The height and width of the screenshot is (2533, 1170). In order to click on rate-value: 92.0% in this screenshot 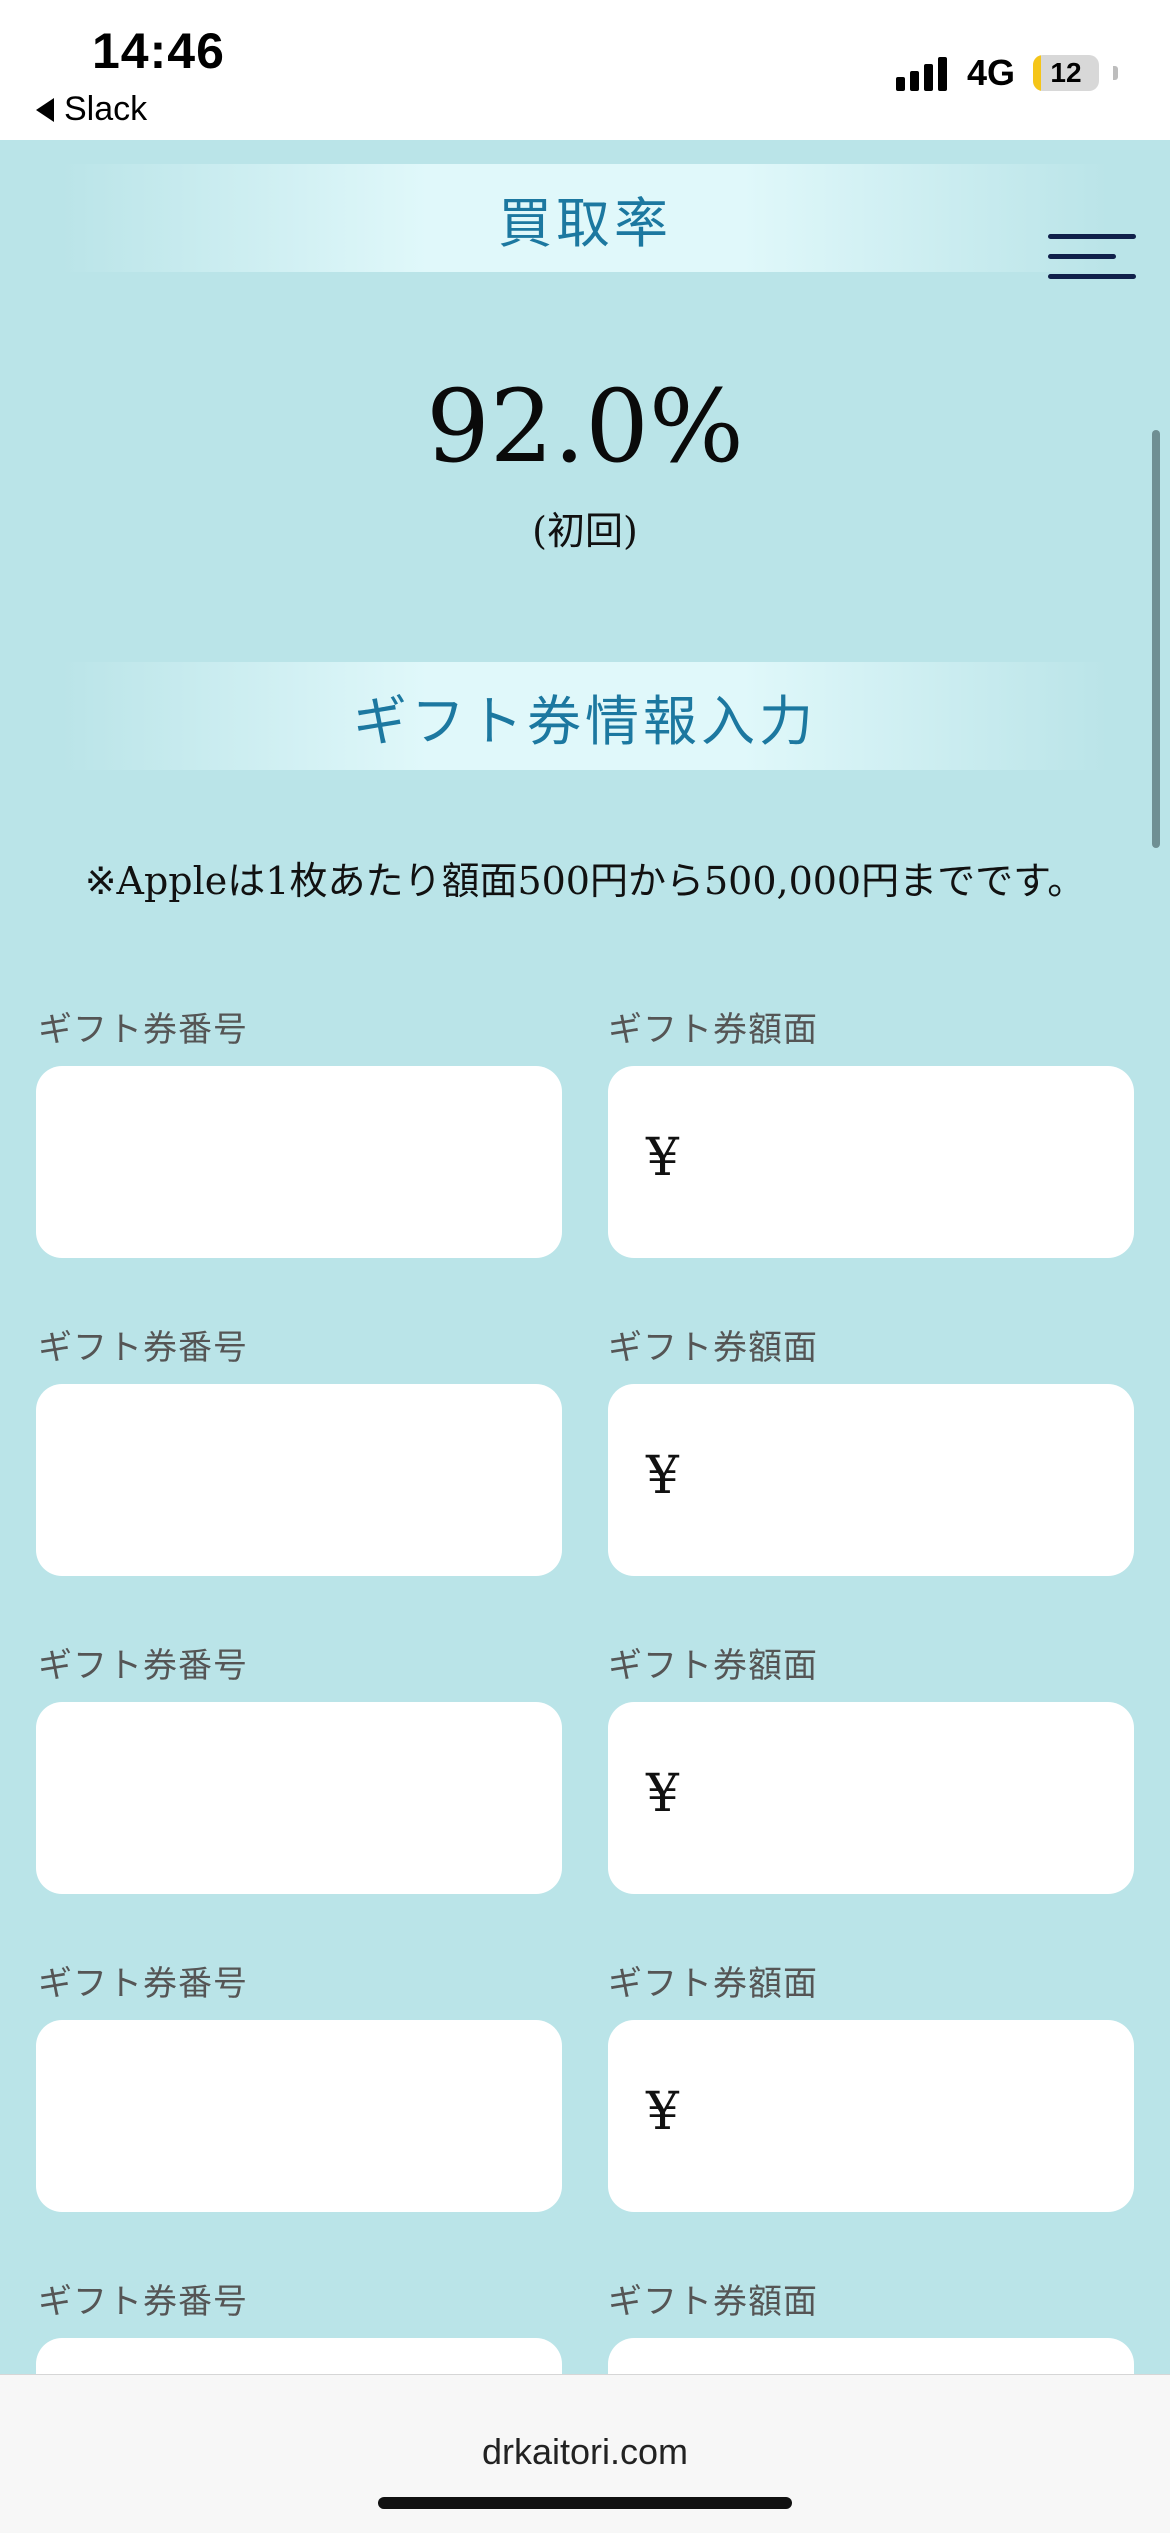, I will do `click(585, 426)`.